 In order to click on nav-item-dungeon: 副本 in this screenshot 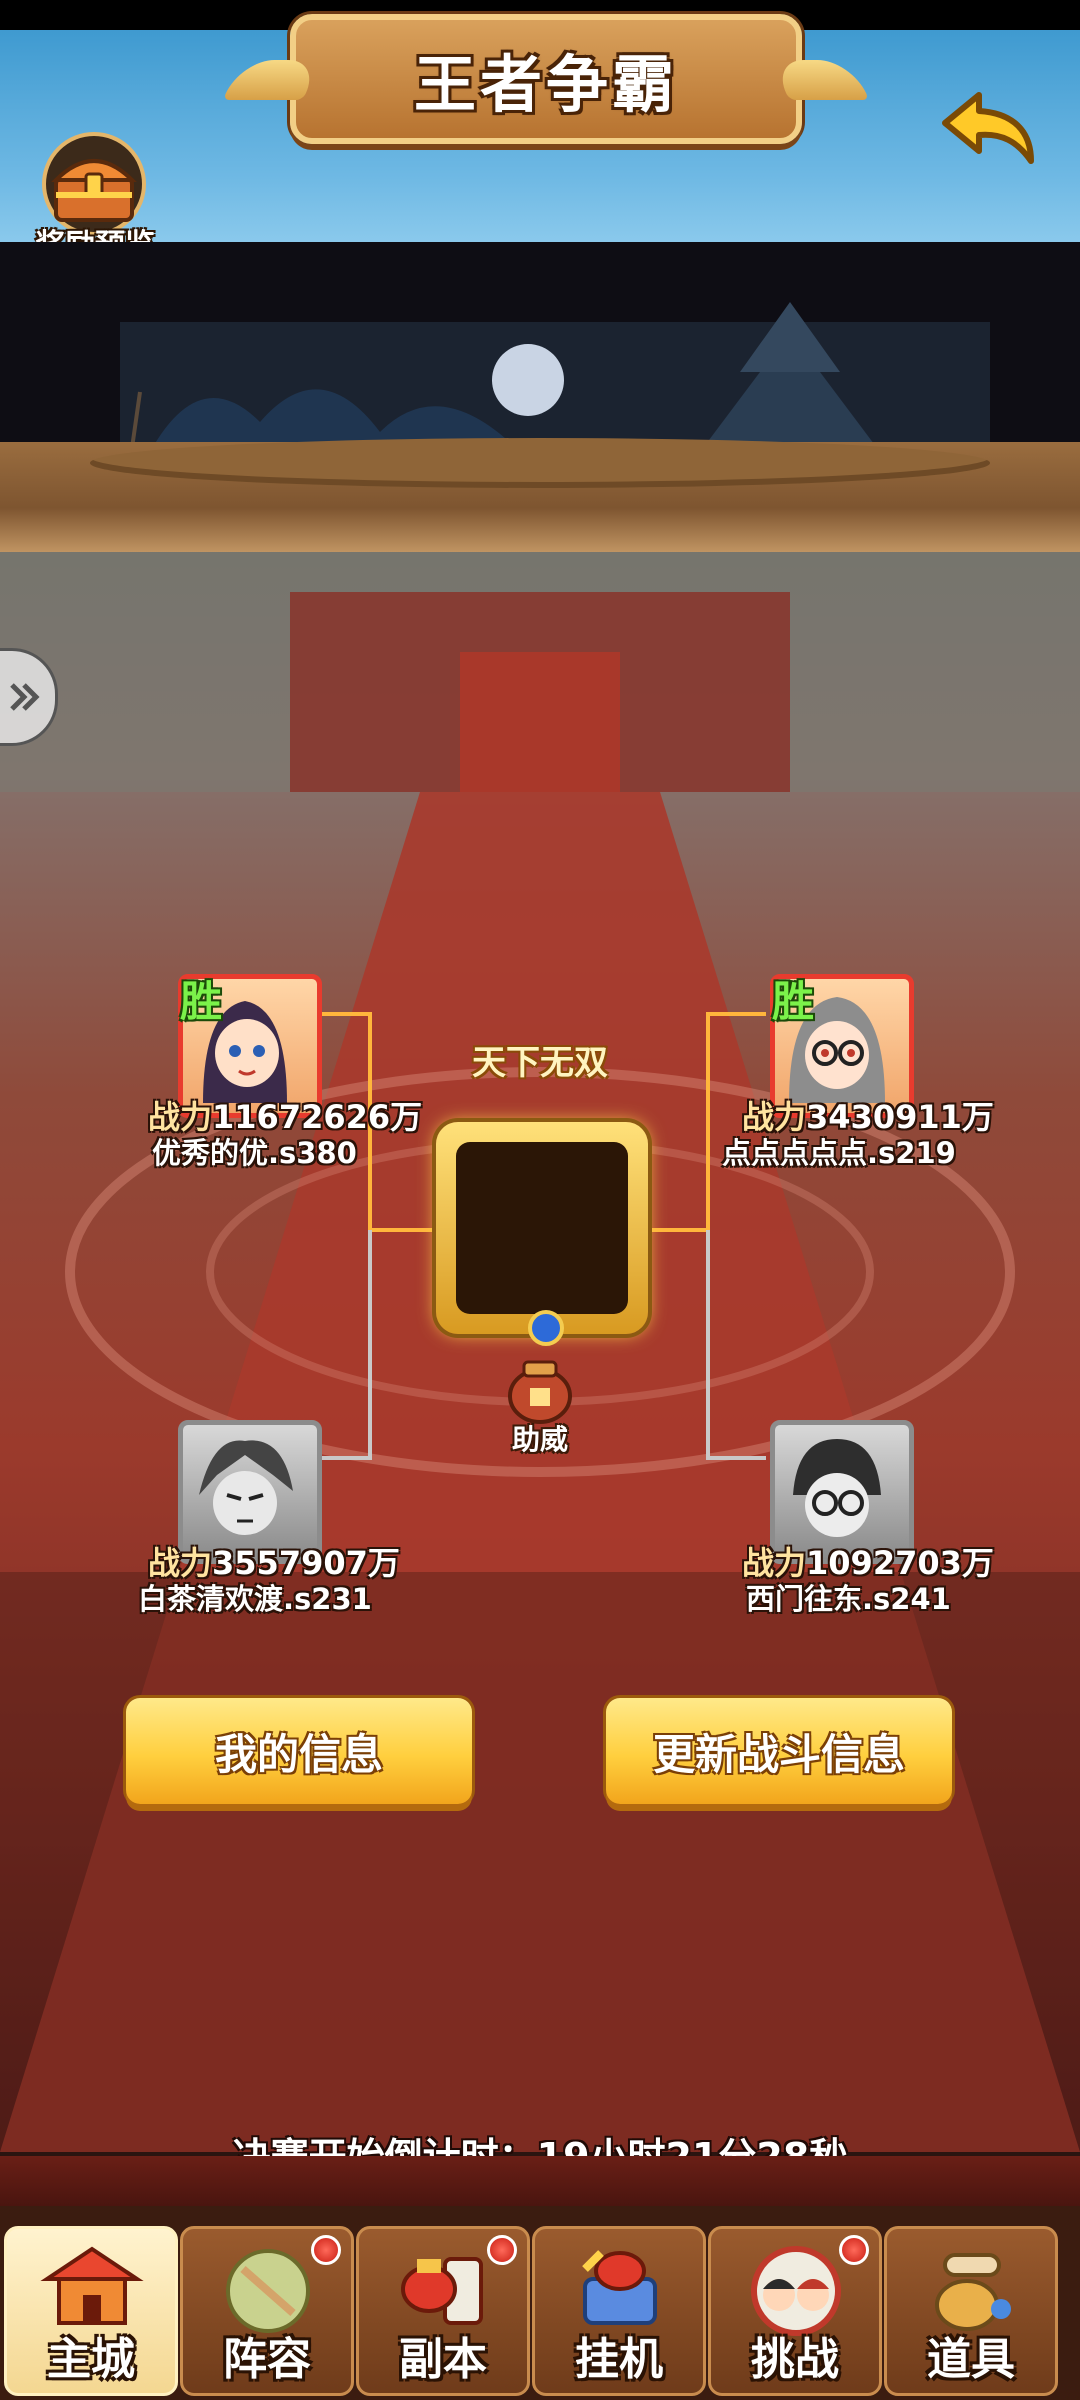, I will do `click(443, 2311)`.